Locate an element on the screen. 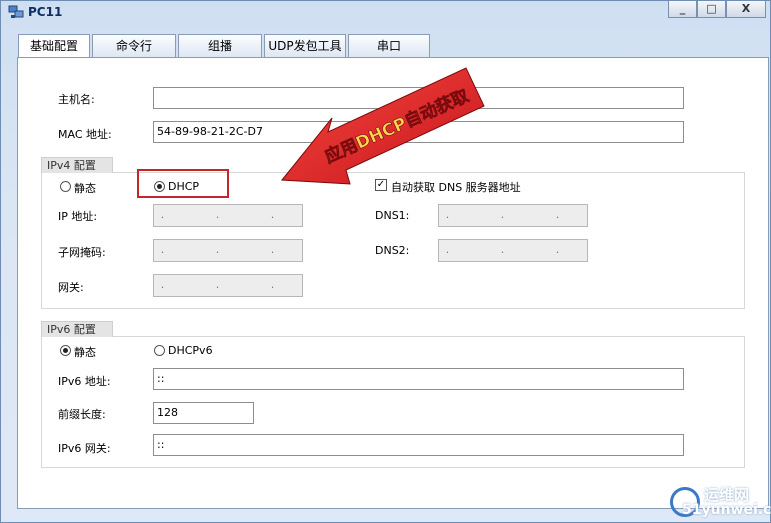  ipv6-prefix-input: 128 is located at coordinates (203, 413).